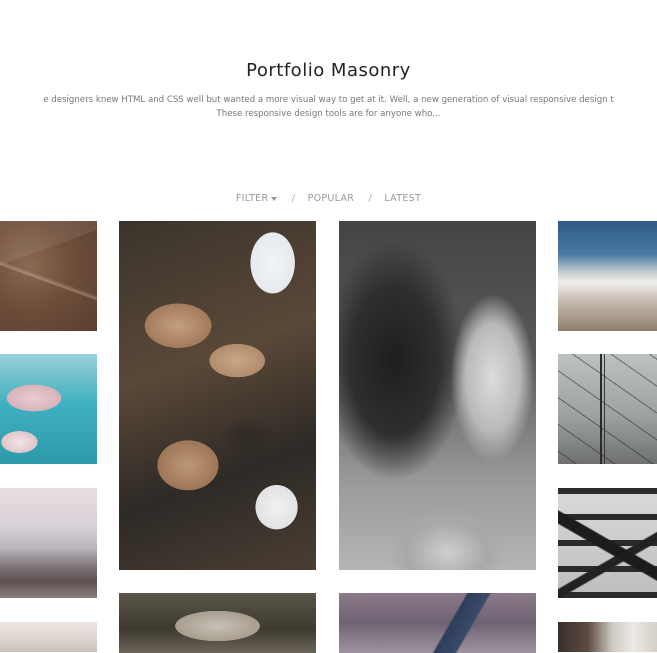 The height and width of the screenshot is (653, 657). I want to click on filter-label: FILTER, so click(252, 198).